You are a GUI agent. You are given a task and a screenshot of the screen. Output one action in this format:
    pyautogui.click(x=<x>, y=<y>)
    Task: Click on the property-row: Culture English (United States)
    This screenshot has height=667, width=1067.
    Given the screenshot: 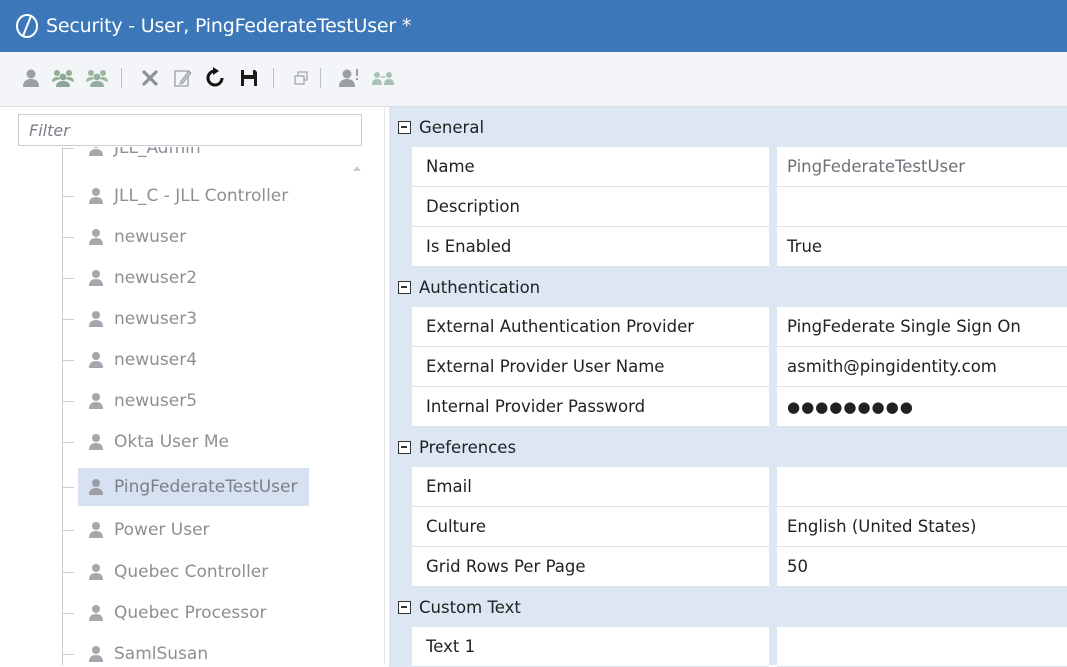 What is the action you would take?
    pyautogui.click(x=728, y=527)
    